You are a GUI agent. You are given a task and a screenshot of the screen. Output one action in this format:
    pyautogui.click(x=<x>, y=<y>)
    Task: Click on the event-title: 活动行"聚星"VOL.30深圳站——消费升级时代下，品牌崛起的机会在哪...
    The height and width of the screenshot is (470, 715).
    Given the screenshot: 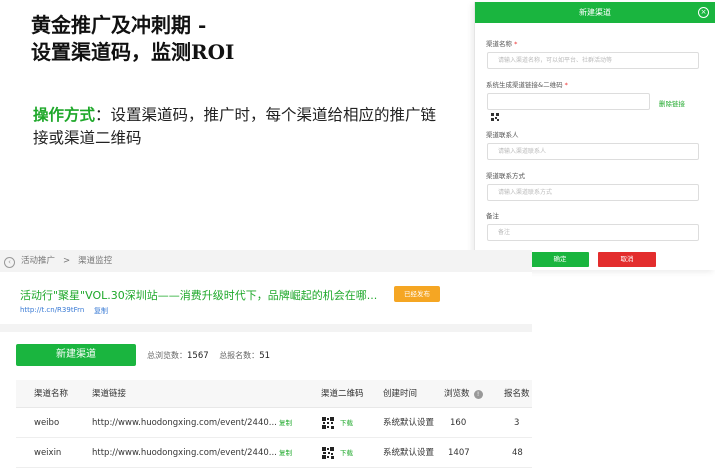 What is the action you would take?
    pyautogui.click(x=198, y=295)
    